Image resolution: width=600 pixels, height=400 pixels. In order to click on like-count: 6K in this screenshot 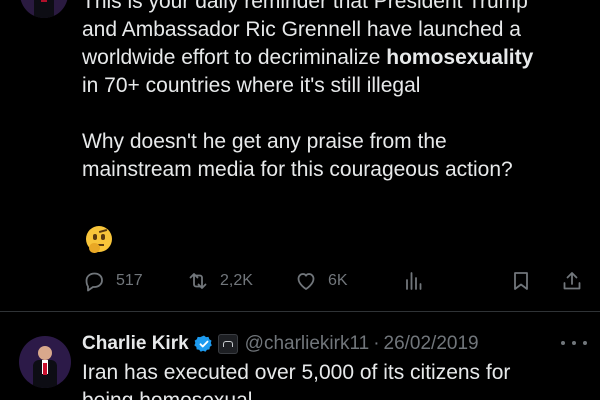, I will do `click(338, 280)`.